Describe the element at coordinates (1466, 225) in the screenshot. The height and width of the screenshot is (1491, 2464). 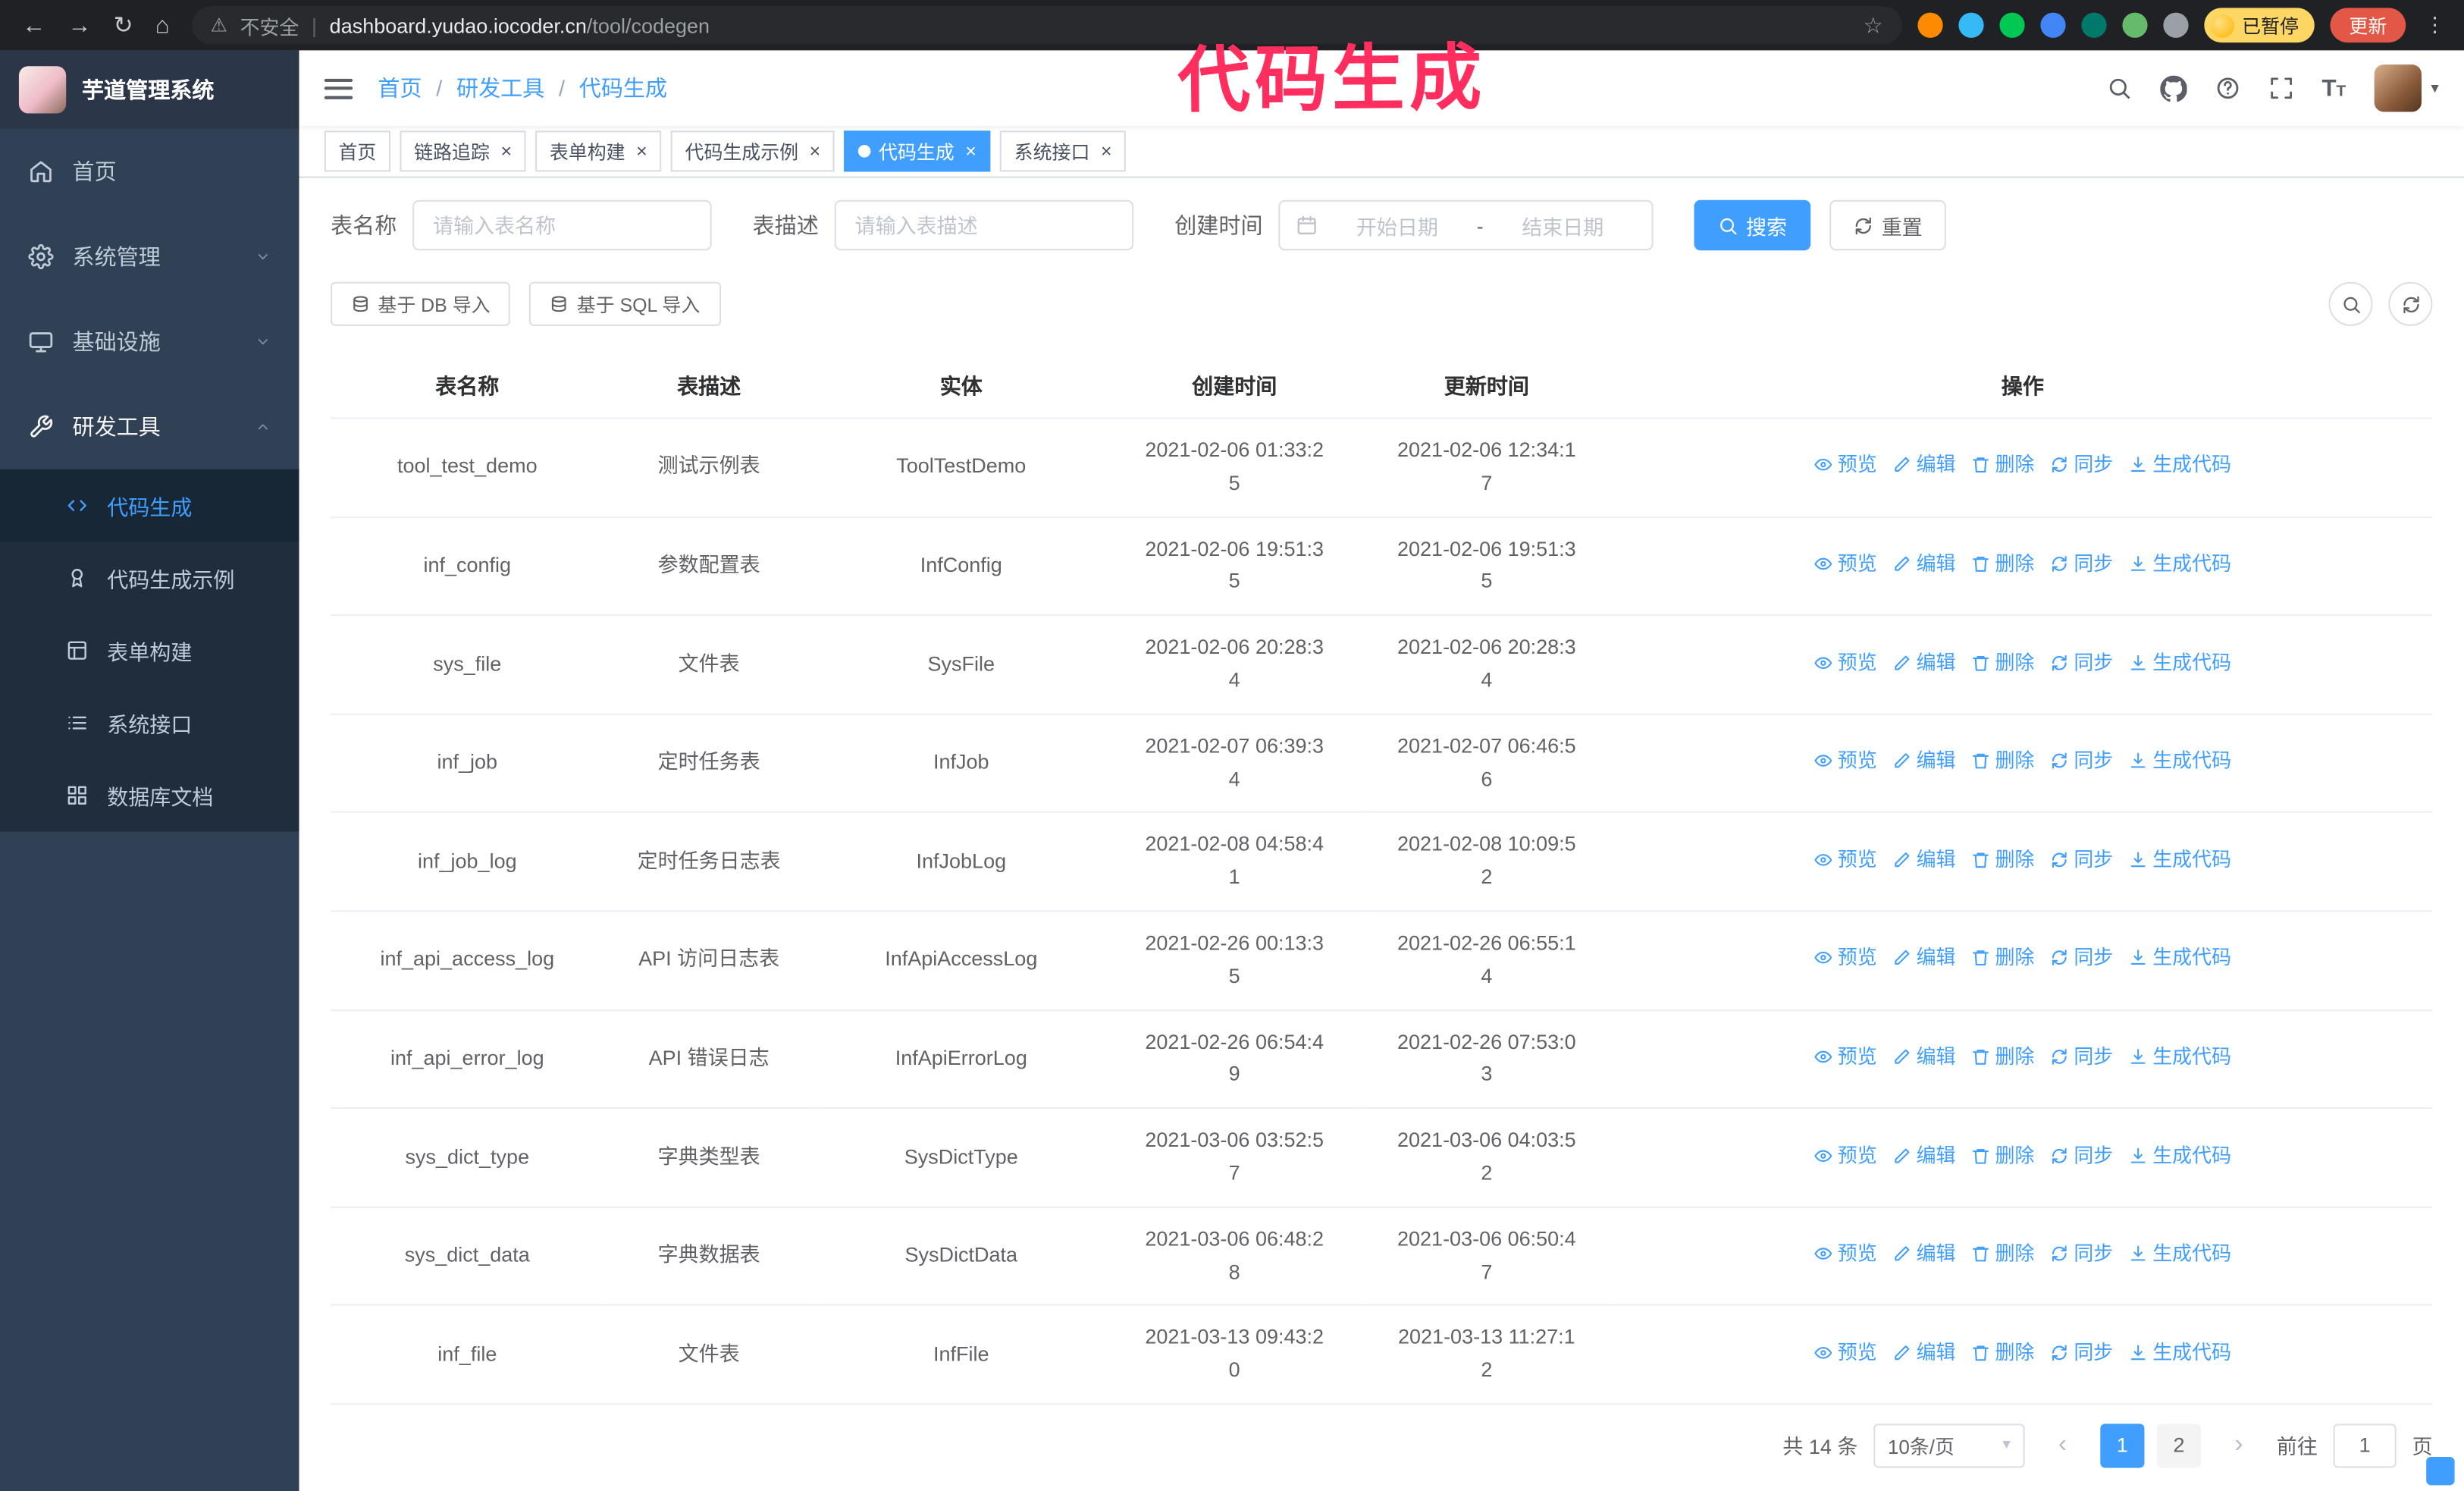
I see `date-range-picker: 开始日期 - 结束日期` at that location.